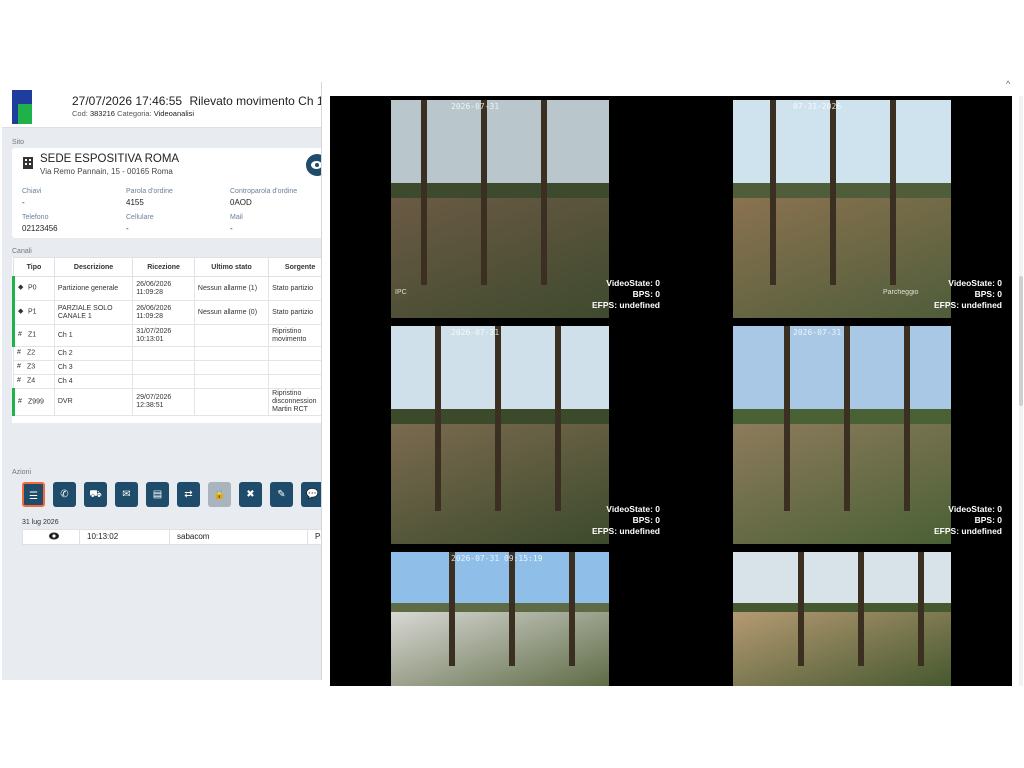  I want to click on channel-type: ◆ P1, so click(33, 312).